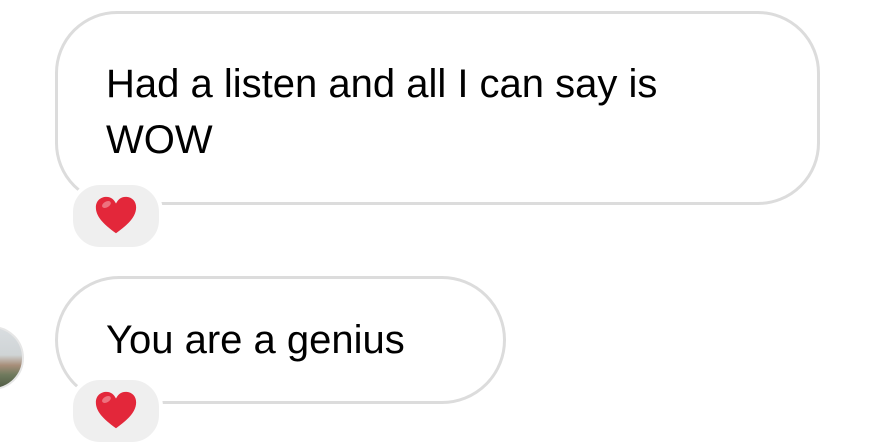  What do you see at coordinates (12, 358) in the screenshot?
I see `sender-avatar` at bounding box center [12, 358].